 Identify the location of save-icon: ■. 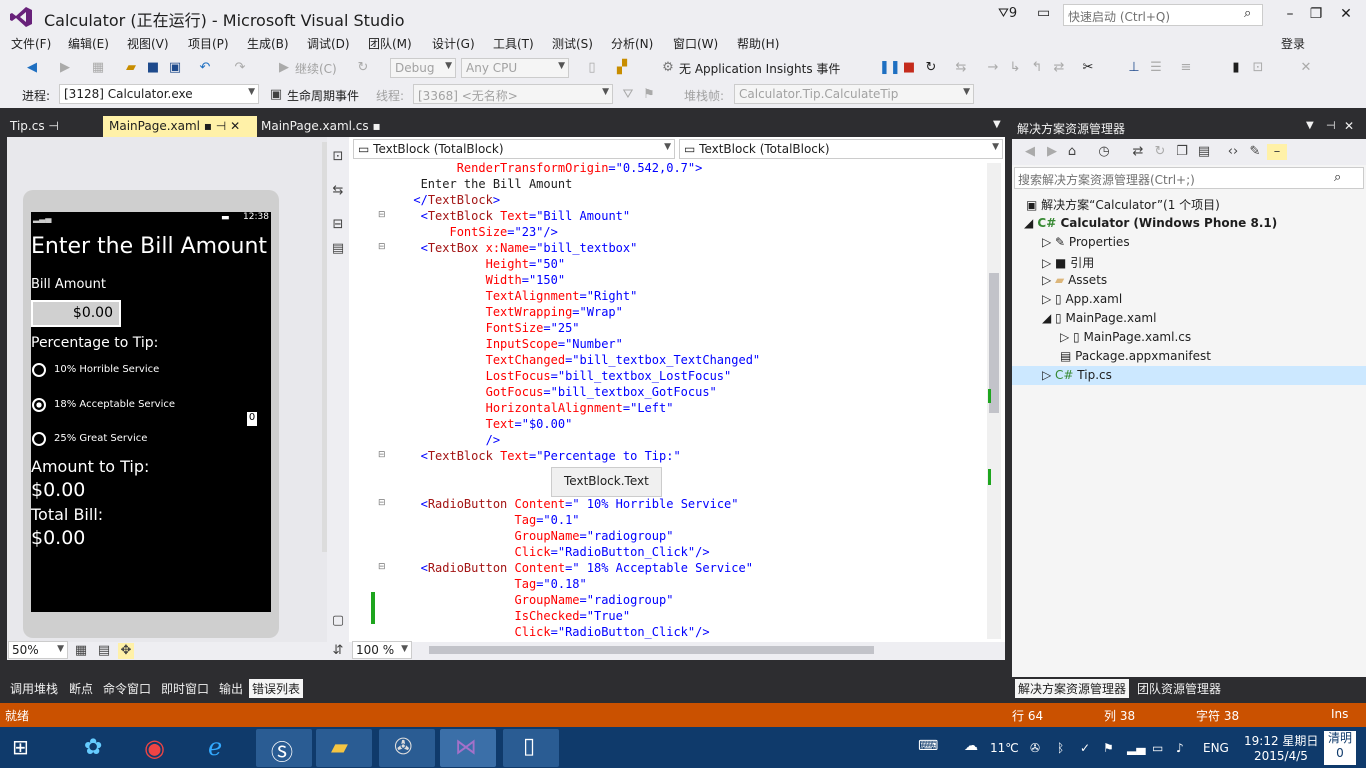
(153, 68).